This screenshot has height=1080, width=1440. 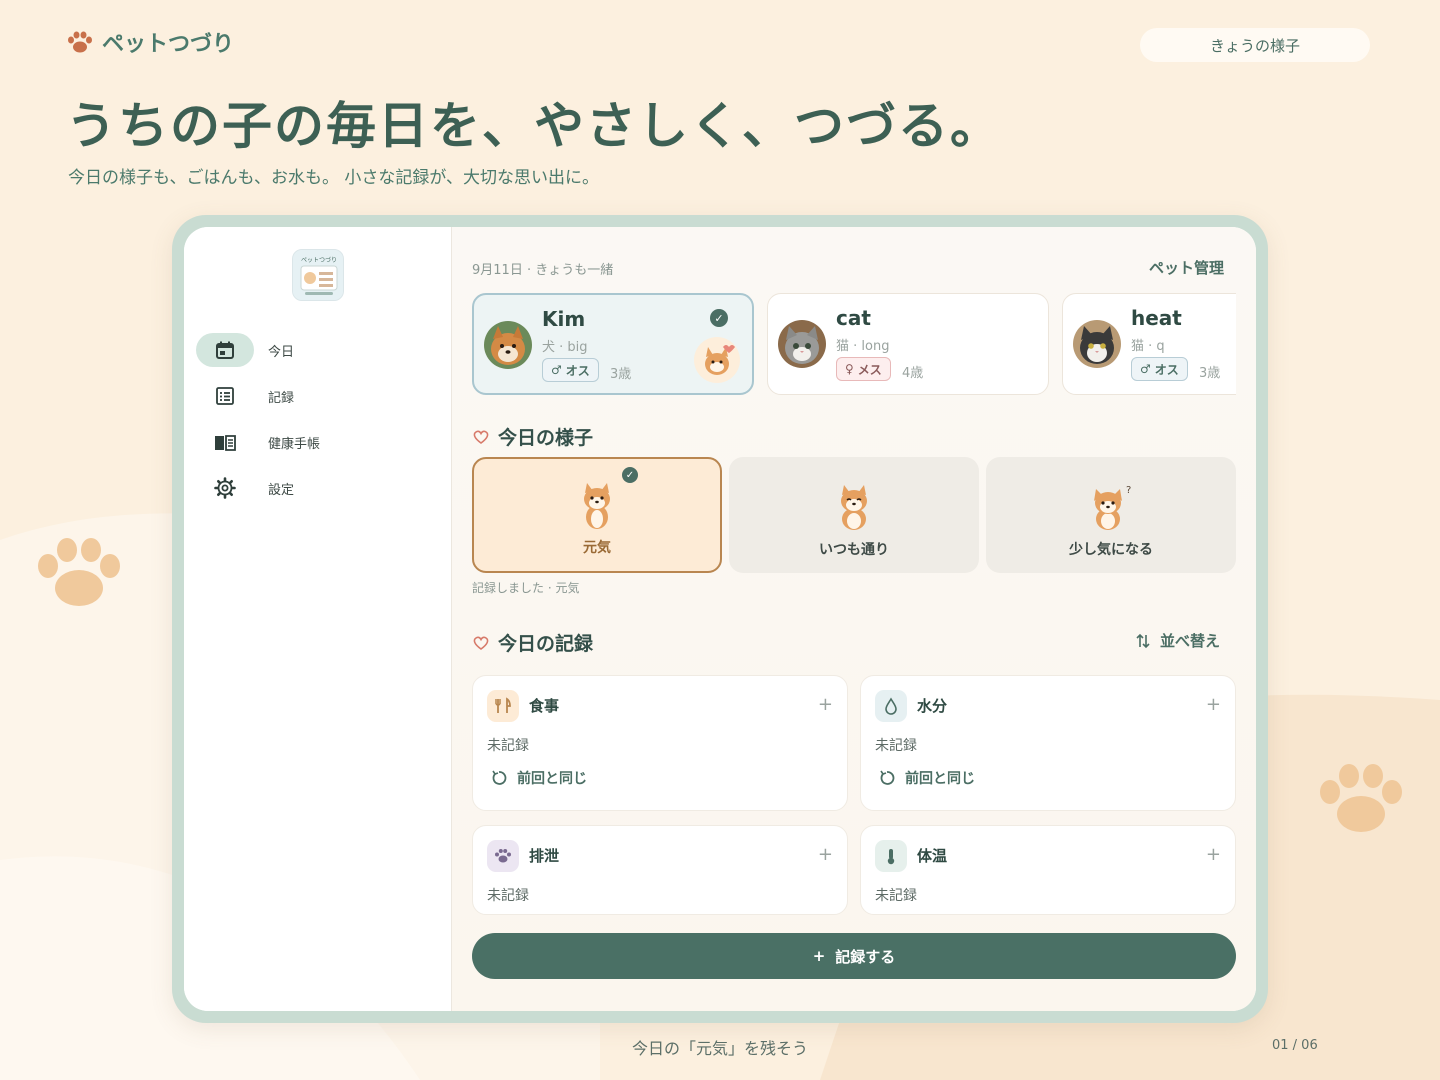 What do you see at coordinates (1213, 704) in the screenshot?
I see `add-water-button: +` at bounding box center [1213, 704].